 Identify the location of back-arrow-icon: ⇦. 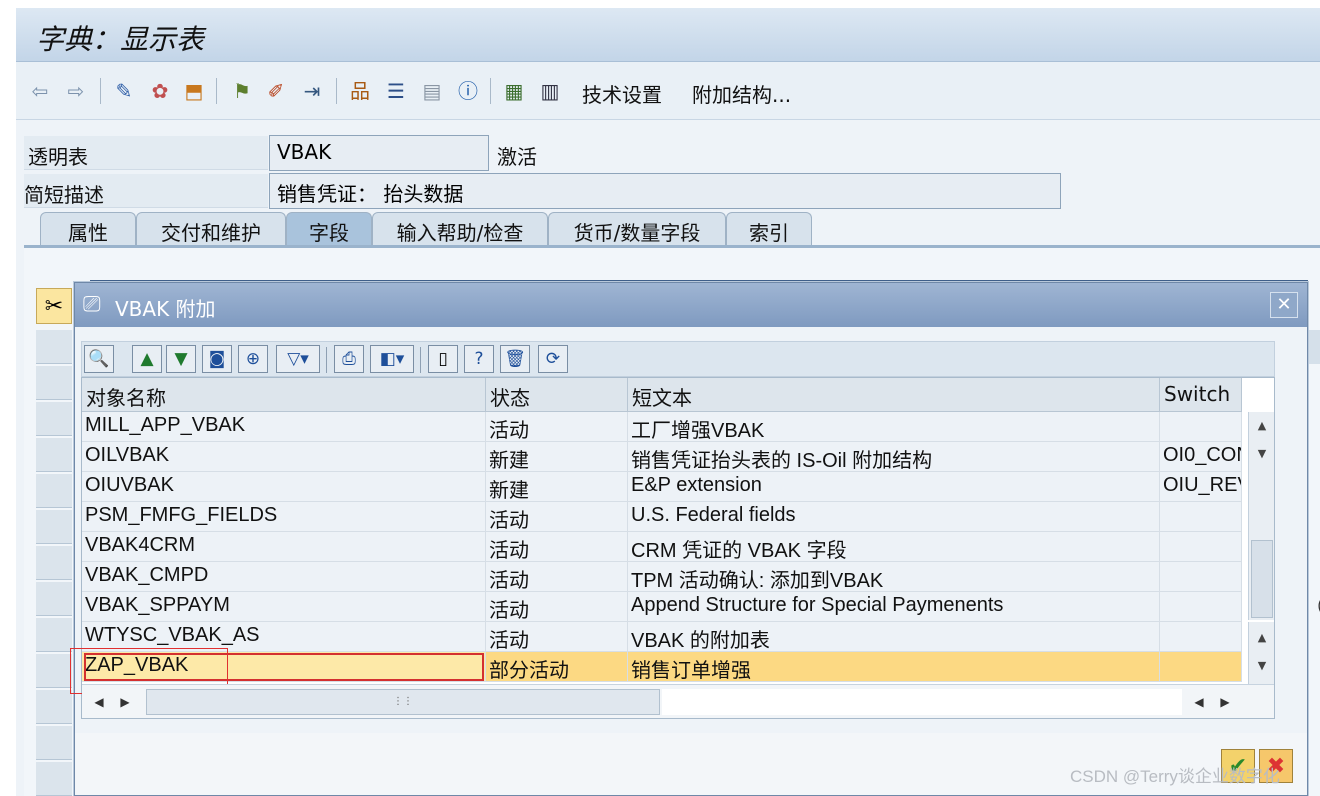
(40, 91).